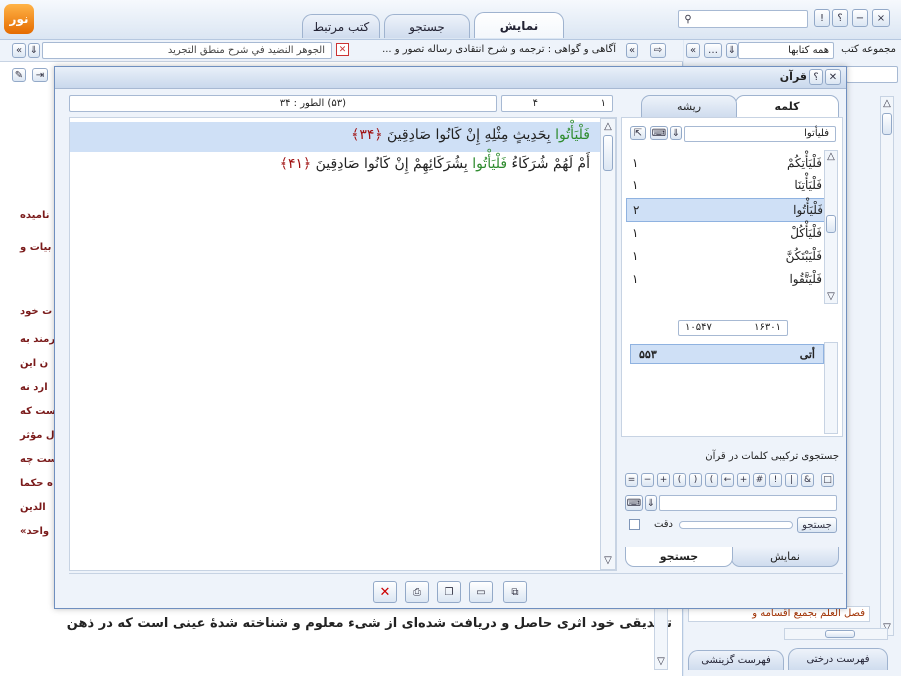 This screenshot has height=676, width=901. What do you see at coordinates (632, 50) in the screenshot?
I see `nav-prev-icon: «` at bounding box center [632, 50].